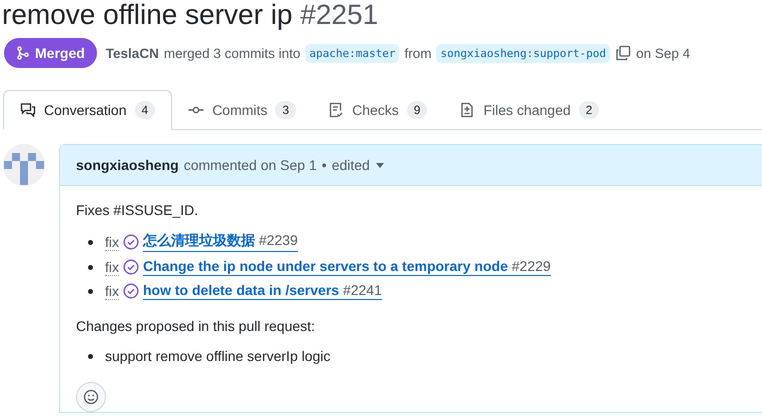 The image size is (762, 418). I want to click on tab: Conversation 4, so click(87, 110).